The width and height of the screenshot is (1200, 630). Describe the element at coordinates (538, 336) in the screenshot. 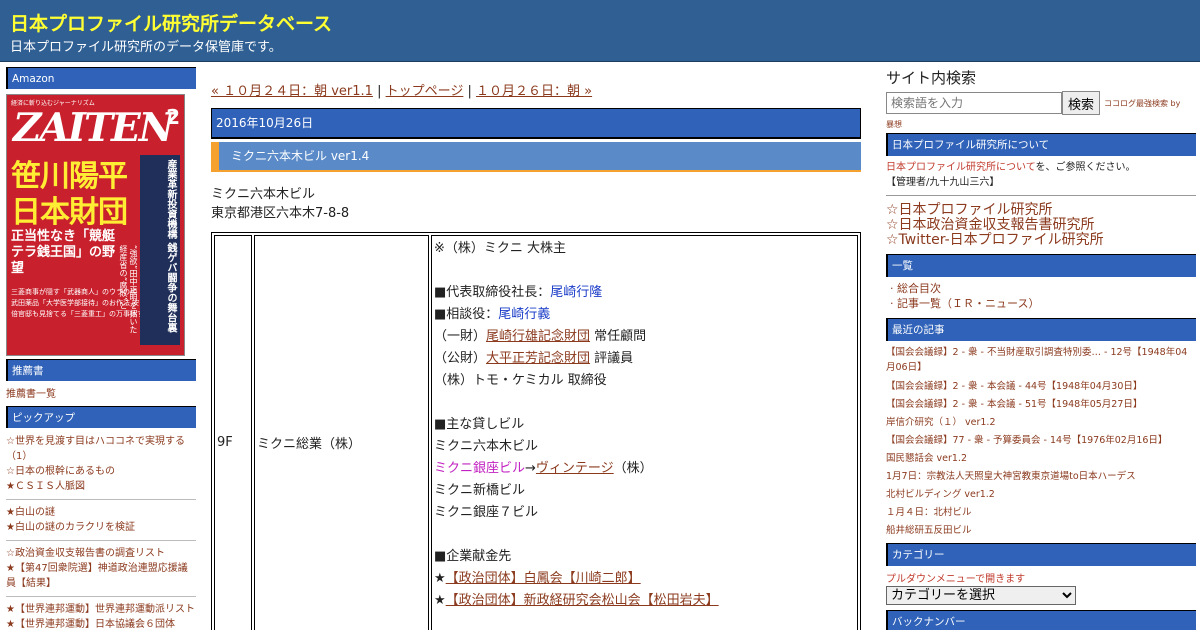

I see `foundation-link: 尾崎行雄記念財団` at that location.